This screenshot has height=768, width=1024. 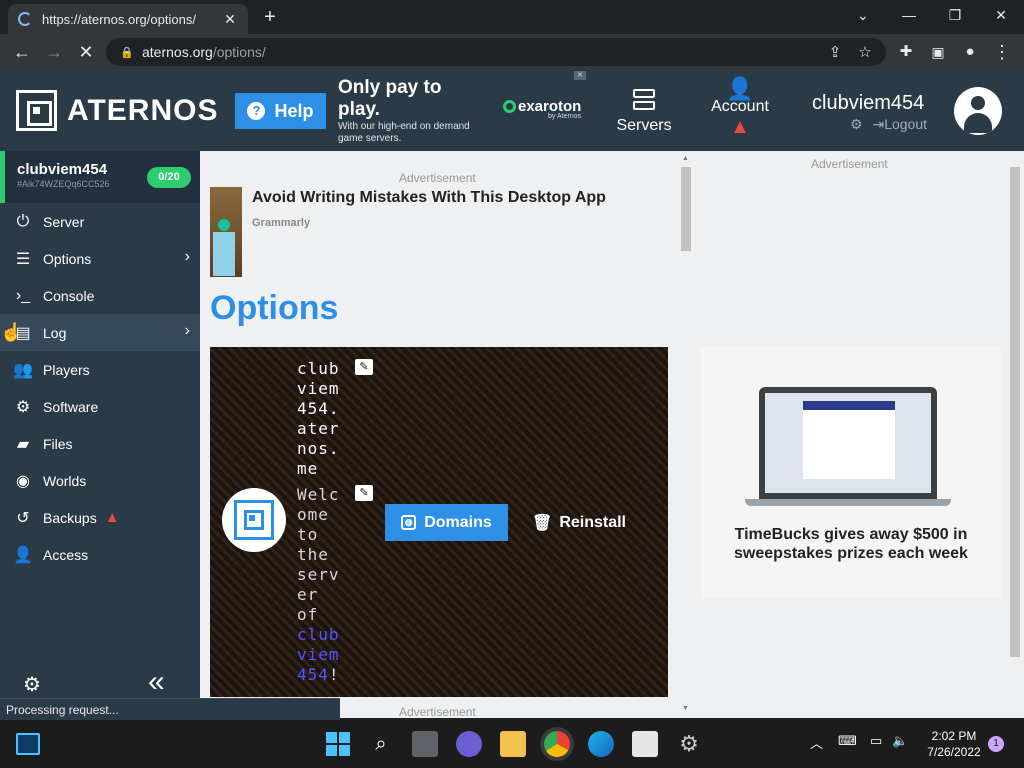 I want to click on domains-label: Domains, so click(x=458, y=522).